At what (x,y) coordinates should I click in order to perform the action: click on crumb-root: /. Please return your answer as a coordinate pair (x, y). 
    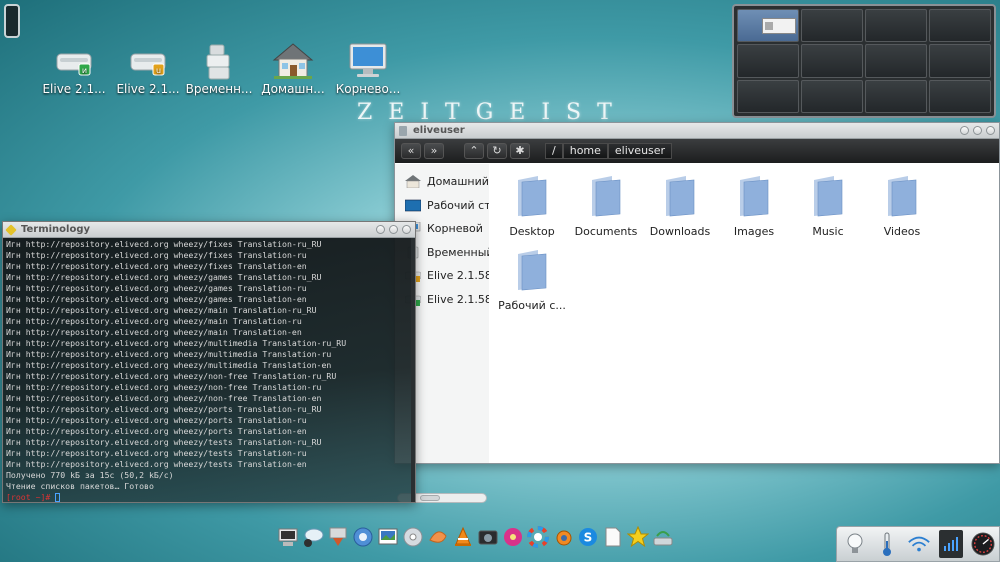
    Looking at the image, I should click on (554, 151).